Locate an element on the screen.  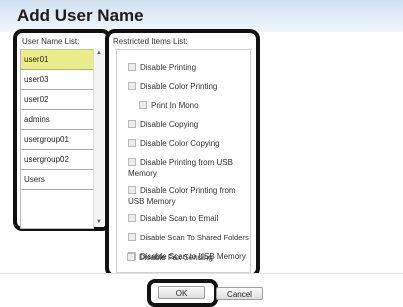
scroll-down-arrow-icon: ▼ is located at coordinates (99, 222).